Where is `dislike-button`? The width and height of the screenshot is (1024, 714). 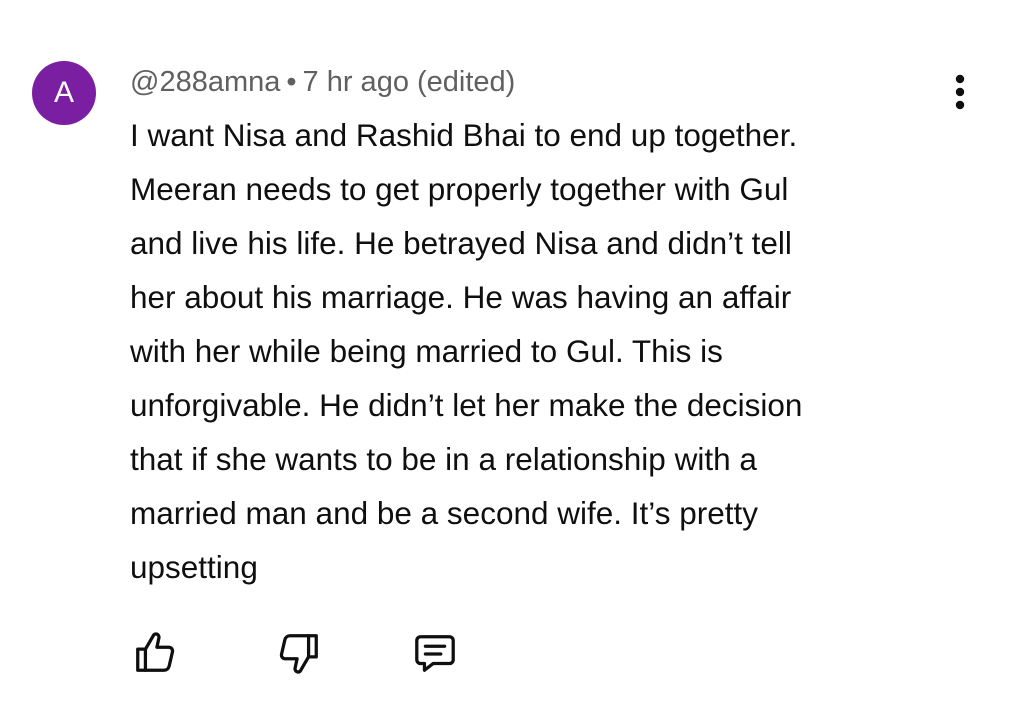 dislike-button is located at coordinates (299, 653).